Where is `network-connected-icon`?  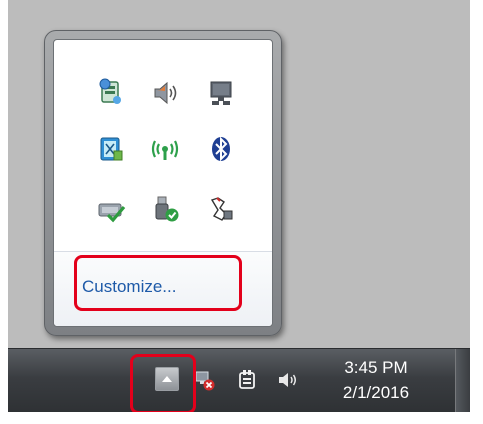
network-connected-icon is located at coordinates (111, 209).